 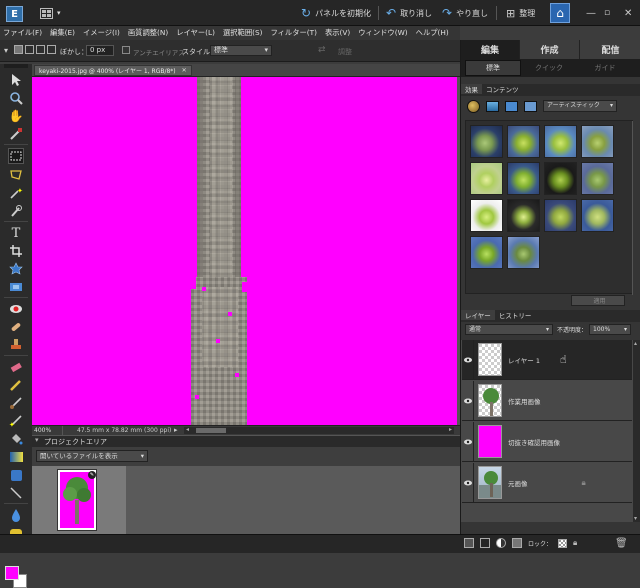 What do you see at coordinates (12, 573) in the screenshot?
I see `foreground-color-swatch` at bounding box center [12, 573].